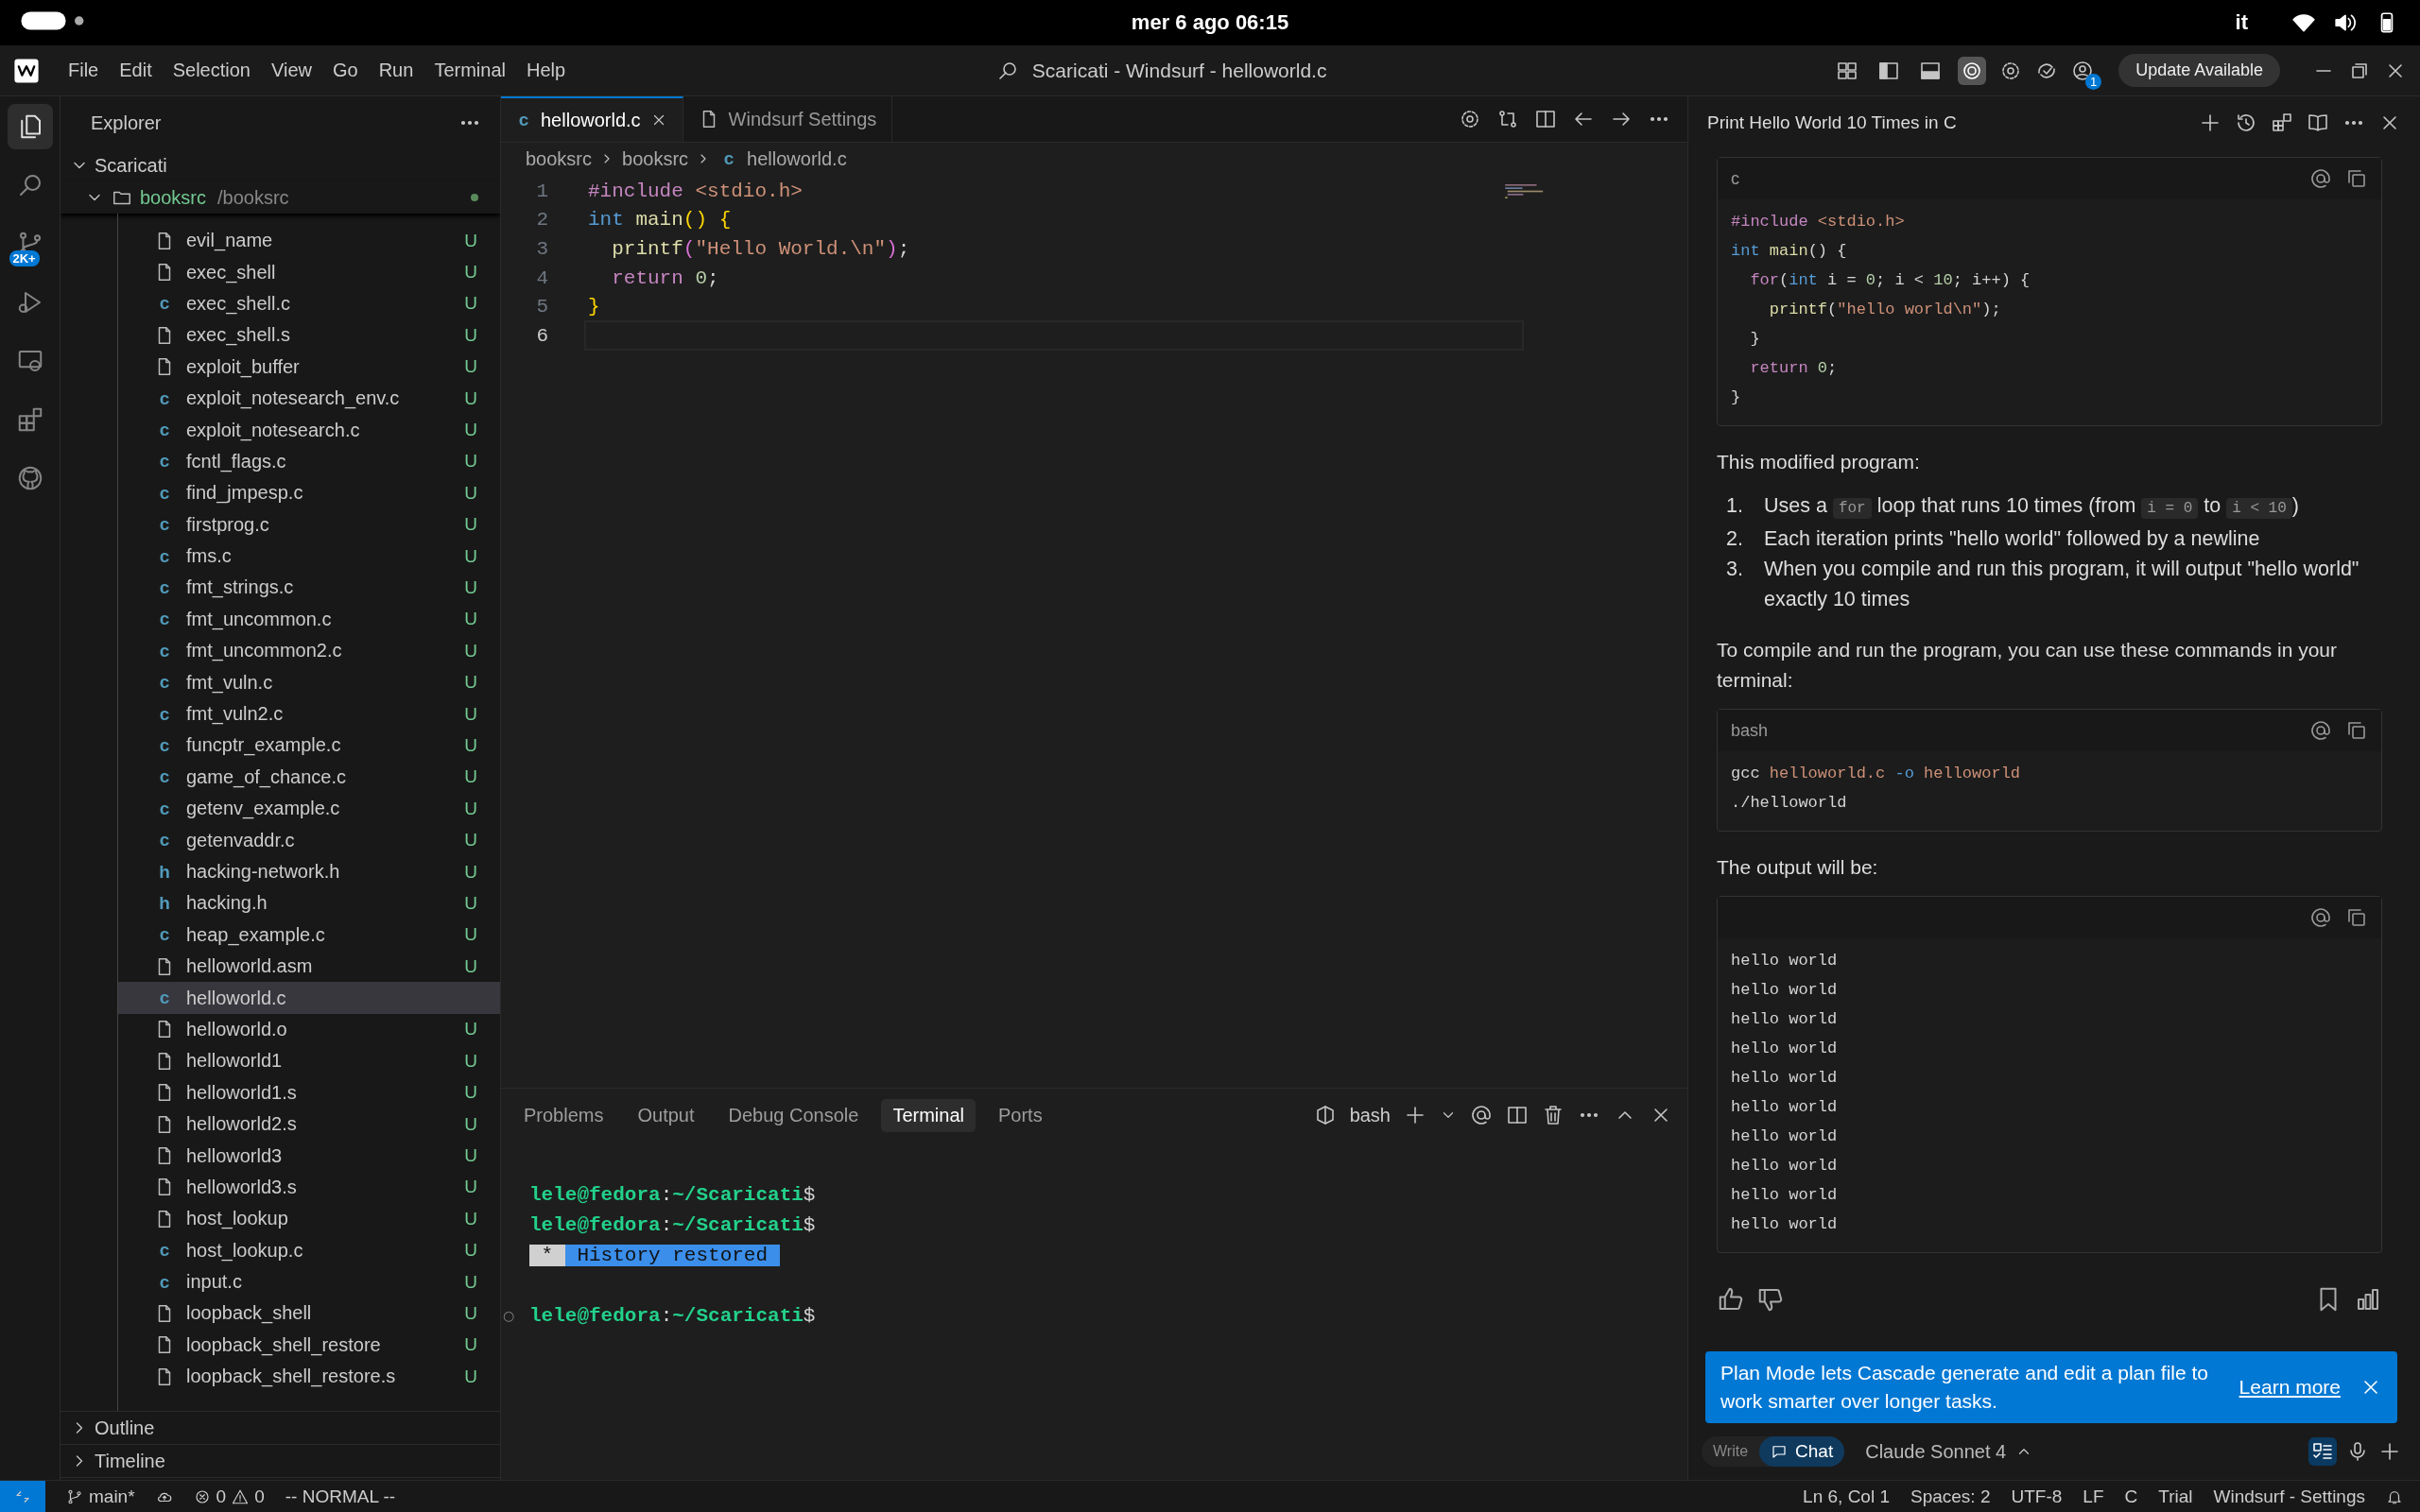 Image resolution: width=2420 pixels, height=1512 pixels. What do you see at coordinates (100, 1496) in the screenshot?
I see `branch-indicator: main*` at bounding box center [100, 1496].